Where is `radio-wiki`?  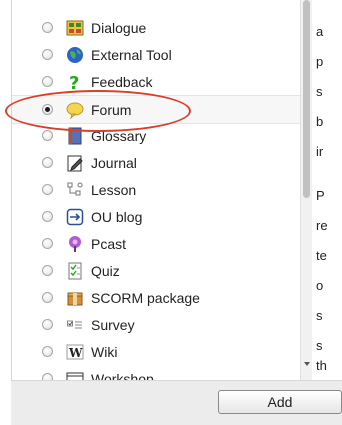 radio-wiki is located at coordinates (47, 351).